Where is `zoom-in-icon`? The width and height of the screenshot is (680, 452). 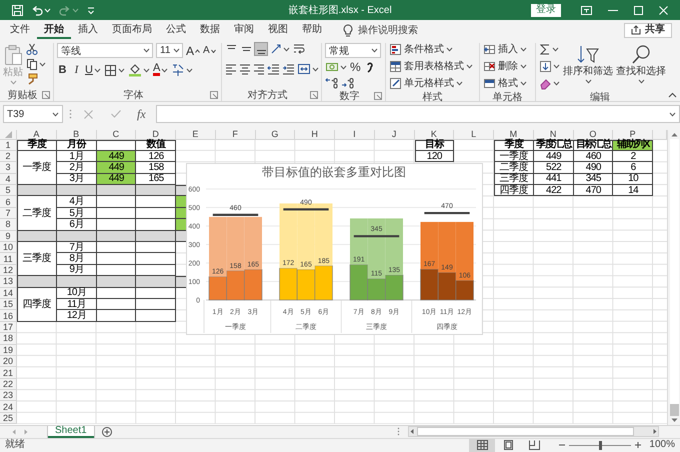
zoom-in-icon is located at coordinates (638, 445).